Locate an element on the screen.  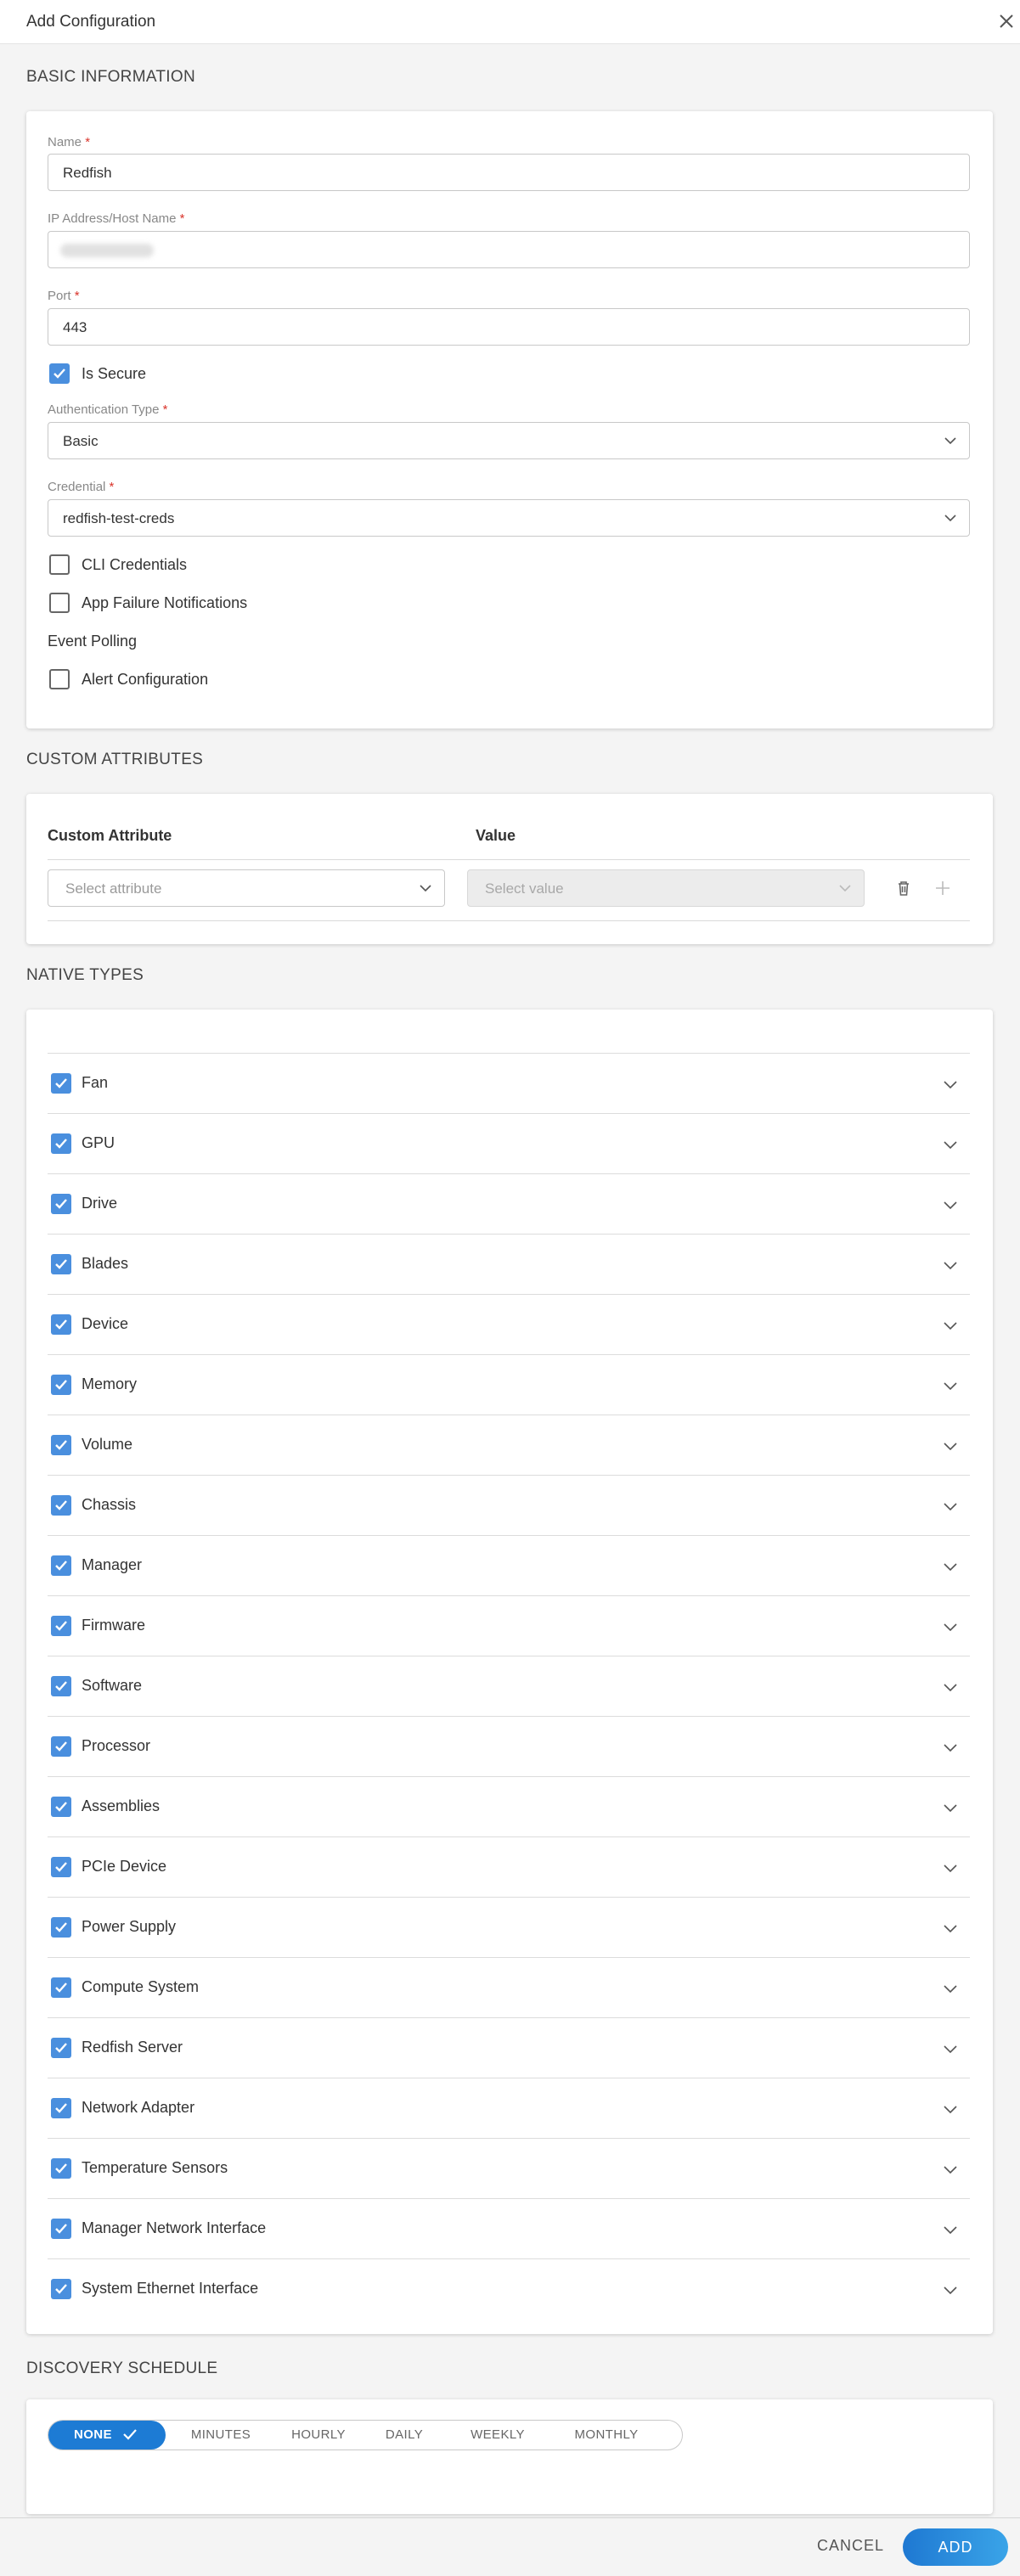
schedule-option-hourly: HOURLY is located at coordinates (318, 2435).